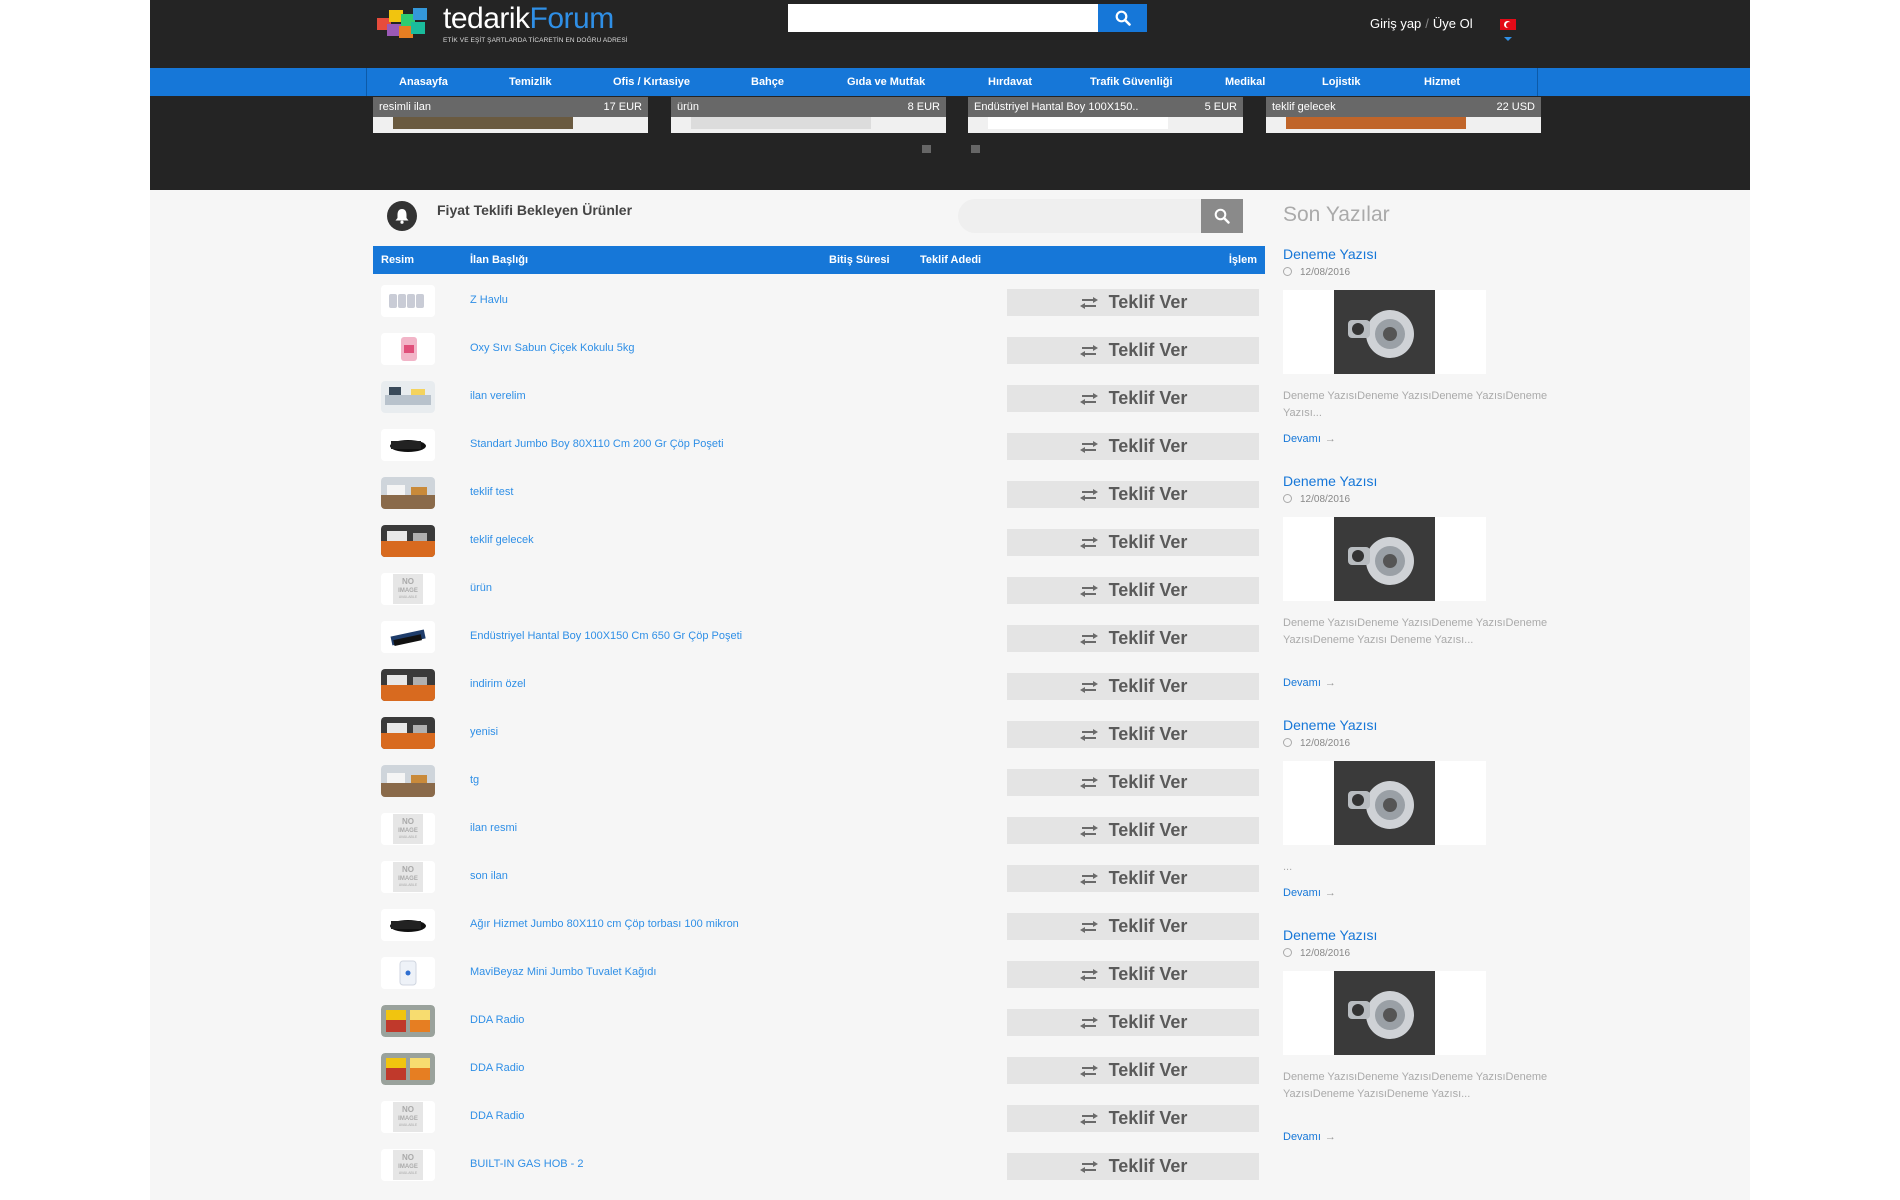  Describe the element at coordinates (498, 396) in the screenshot. I see `listing-title-link: ilan verelim` at that location.